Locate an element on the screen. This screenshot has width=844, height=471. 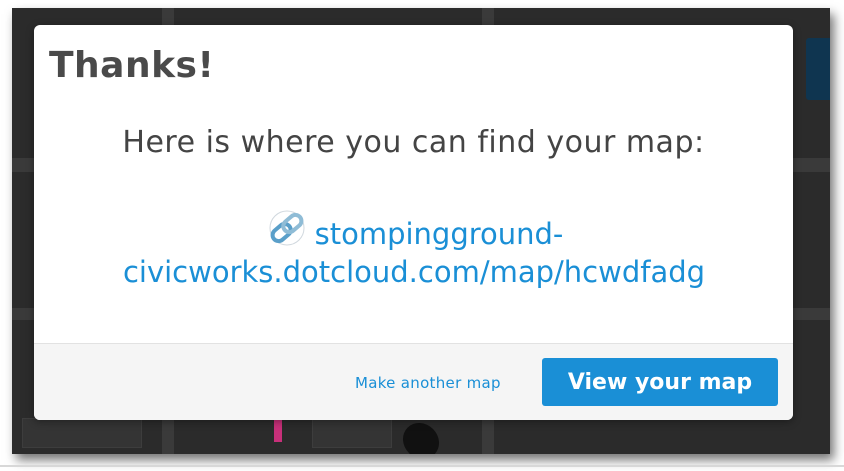
modal-message: Here is where you can find your map: is located at coordinates (413, 142).